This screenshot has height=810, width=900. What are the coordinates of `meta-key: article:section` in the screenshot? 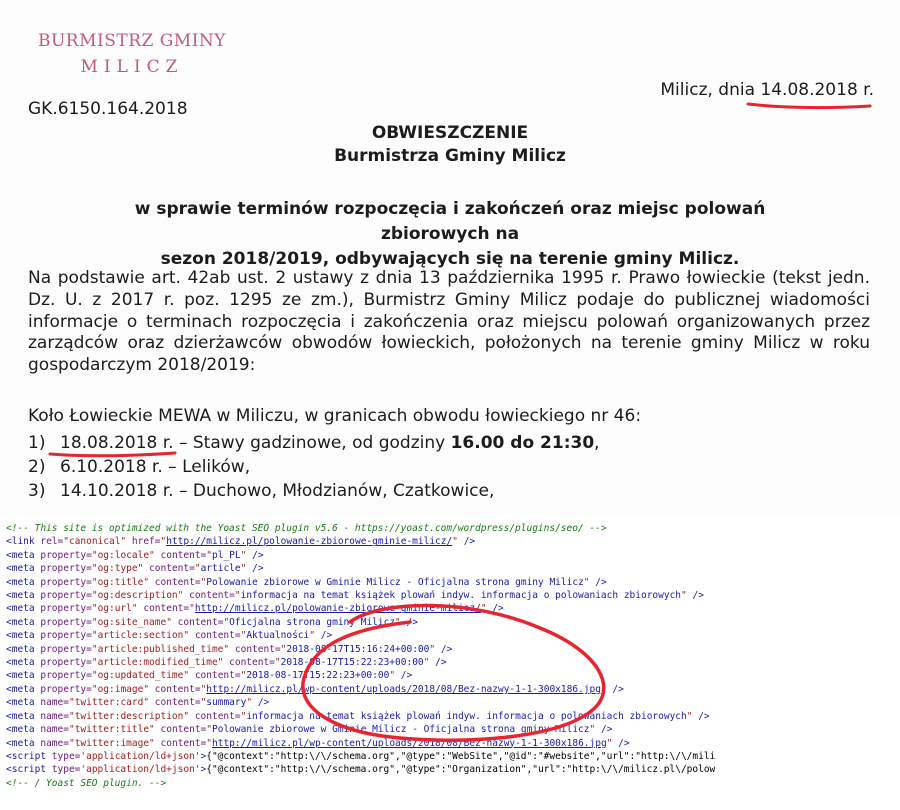 It's located at (140, 636).